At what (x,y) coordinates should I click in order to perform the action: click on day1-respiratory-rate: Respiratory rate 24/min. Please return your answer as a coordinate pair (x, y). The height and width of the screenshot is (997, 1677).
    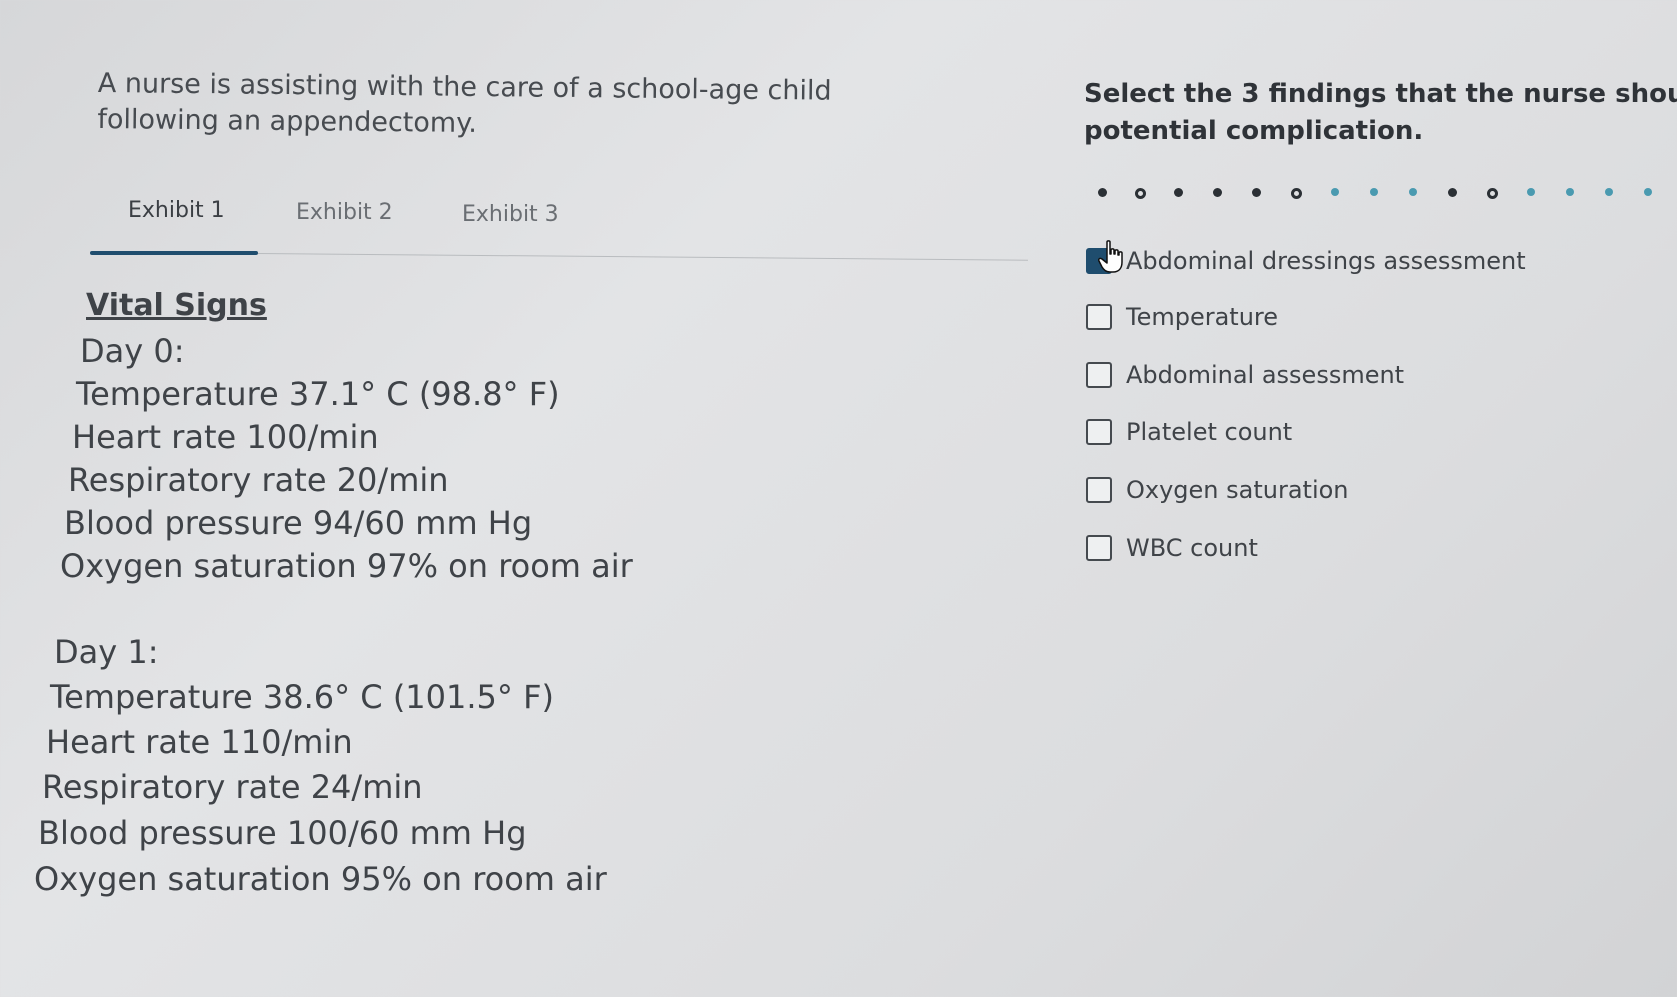
    Looking at the image, I should click on (232, 787).